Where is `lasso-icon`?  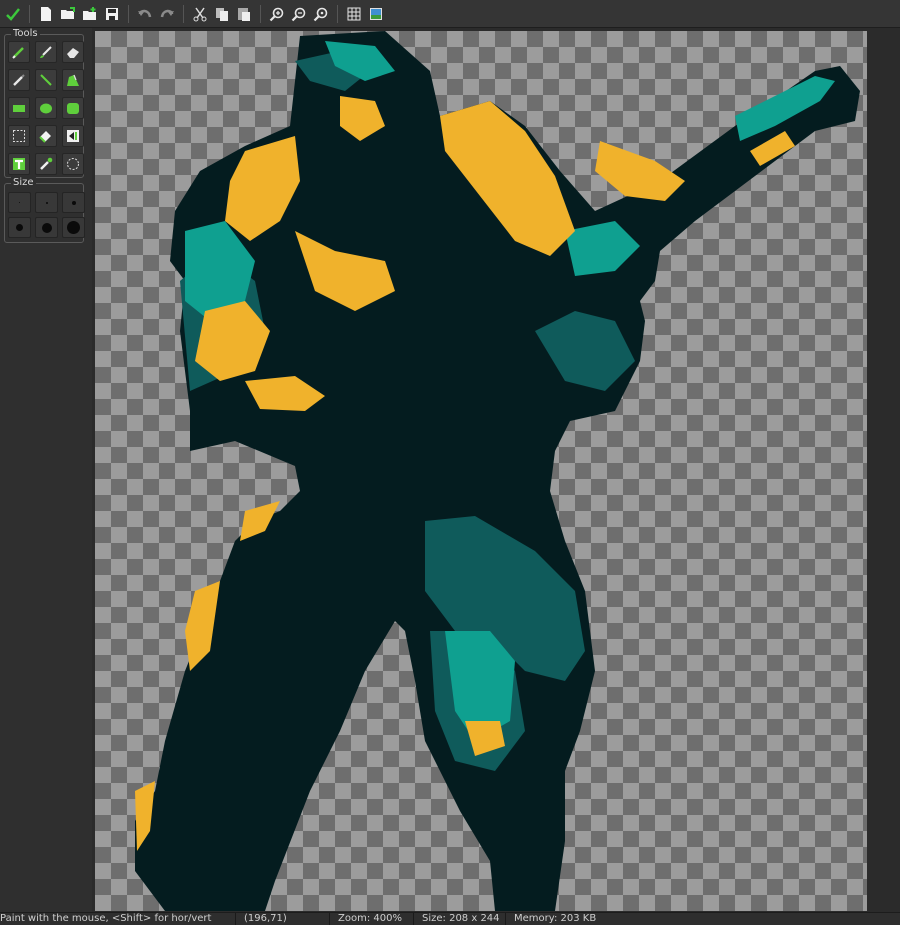 lasso-icon is located at coordinates (73, 164).